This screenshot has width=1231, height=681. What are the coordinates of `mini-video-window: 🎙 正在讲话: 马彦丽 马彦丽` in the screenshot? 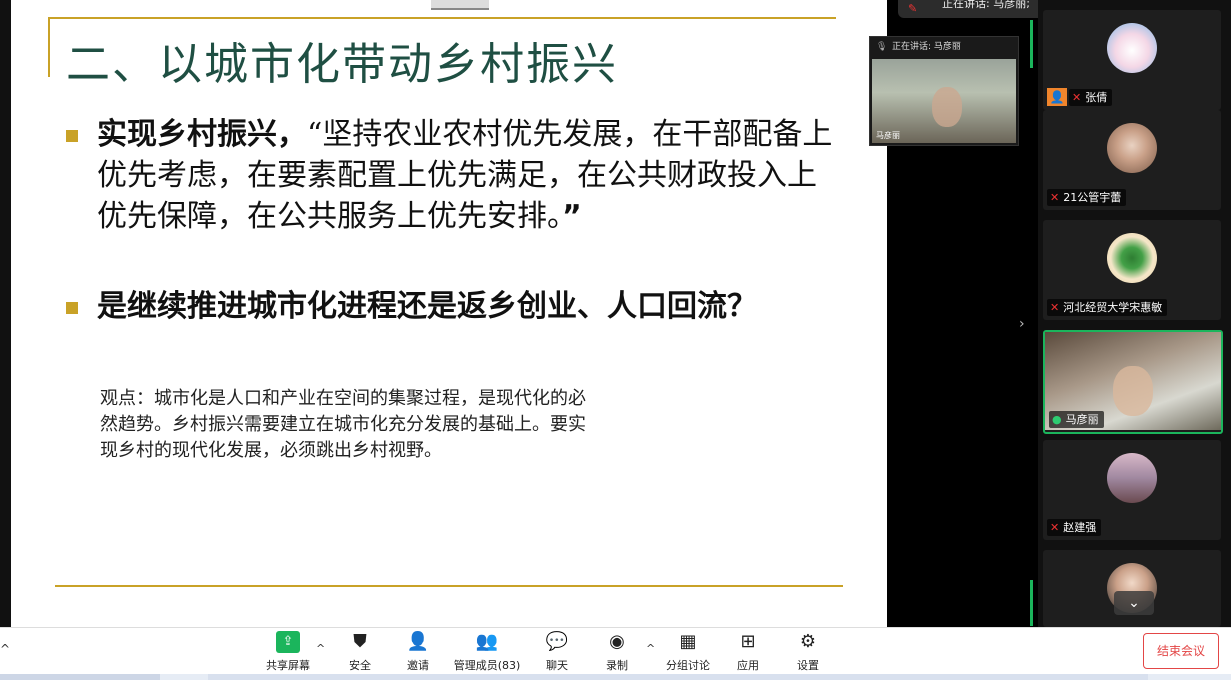 It's located at (944, 91).